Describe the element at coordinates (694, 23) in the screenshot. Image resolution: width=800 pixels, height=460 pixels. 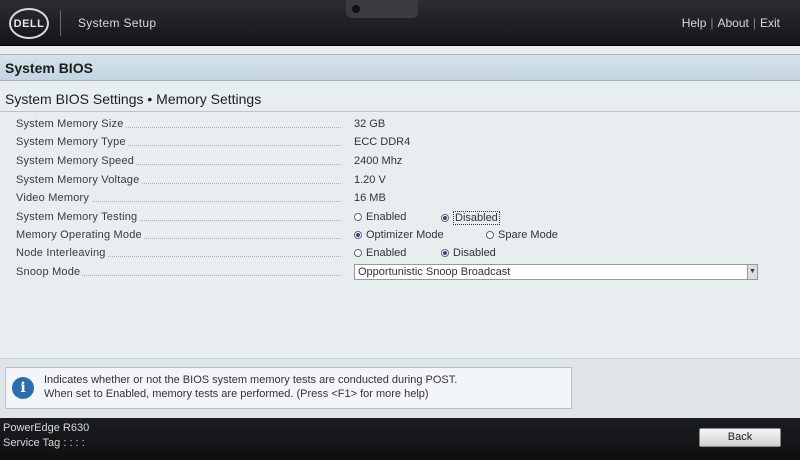
I see `help-link: Help` at that location.